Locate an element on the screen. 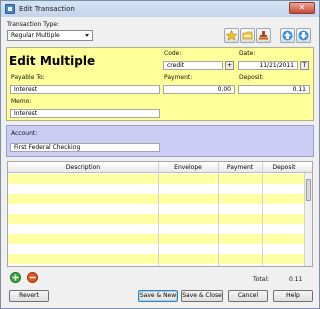  column-deposit: Deposit is located at coordinates (284, 167).